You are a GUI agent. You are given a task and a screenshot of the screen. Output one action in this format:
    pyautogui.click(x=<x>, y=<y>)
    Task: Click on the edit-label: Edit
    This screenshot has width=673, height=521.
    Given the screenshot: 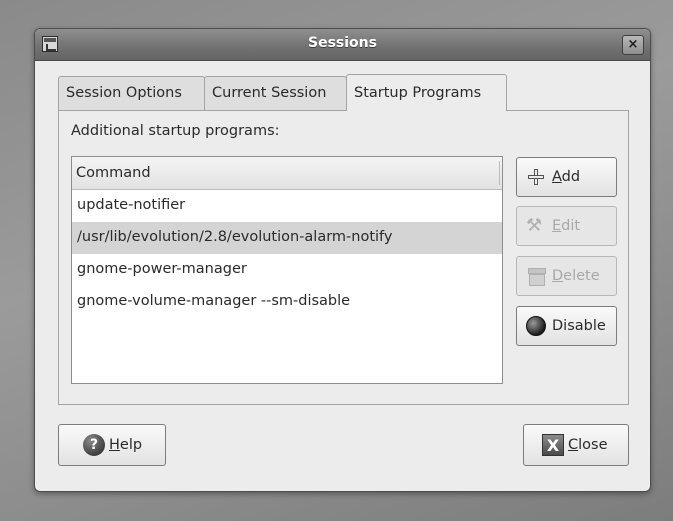 What is the action you would take?
    pyautogui.click(x=566, y=226)
    